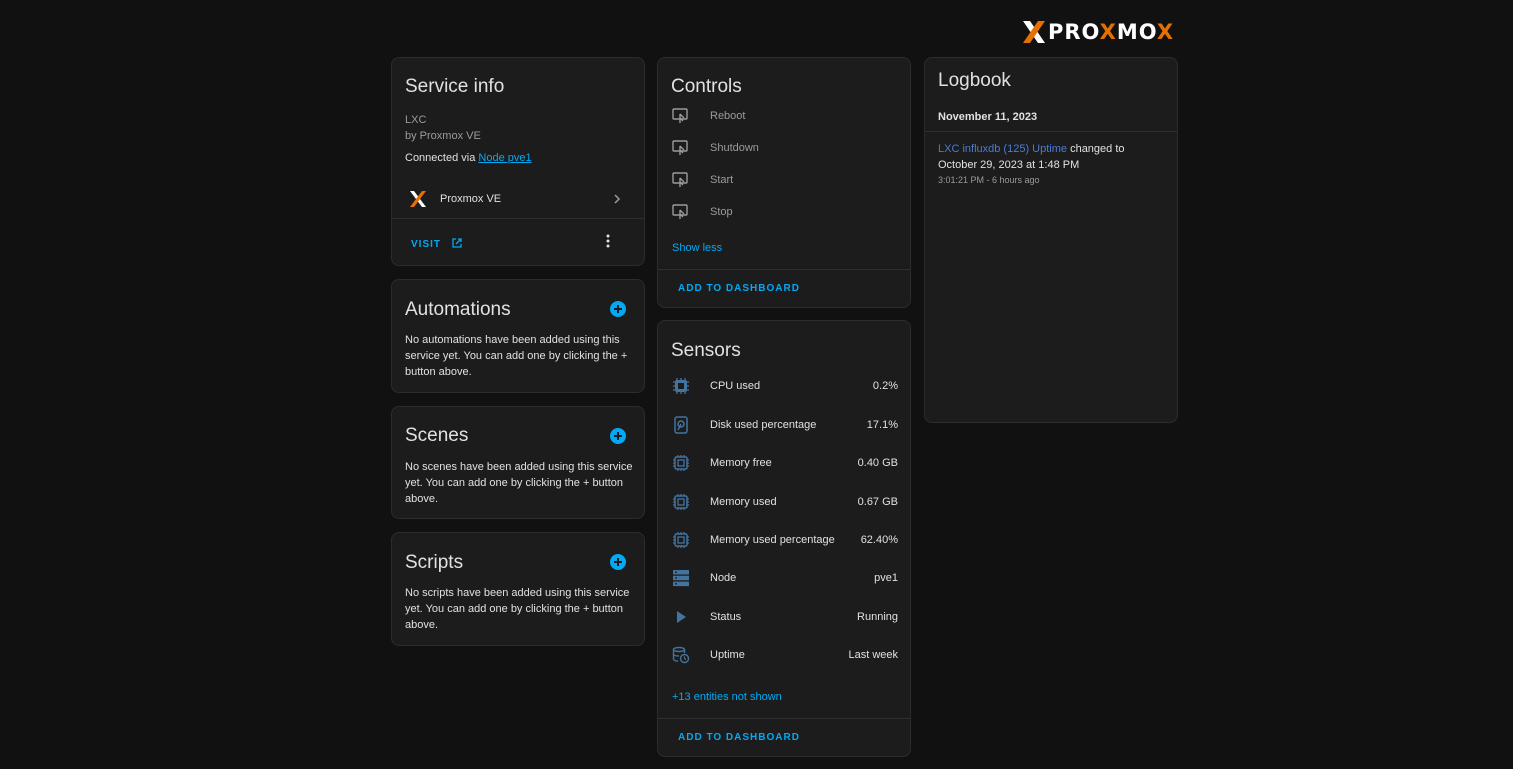  I want to click on sensor-label: Node, so click(723, 578).